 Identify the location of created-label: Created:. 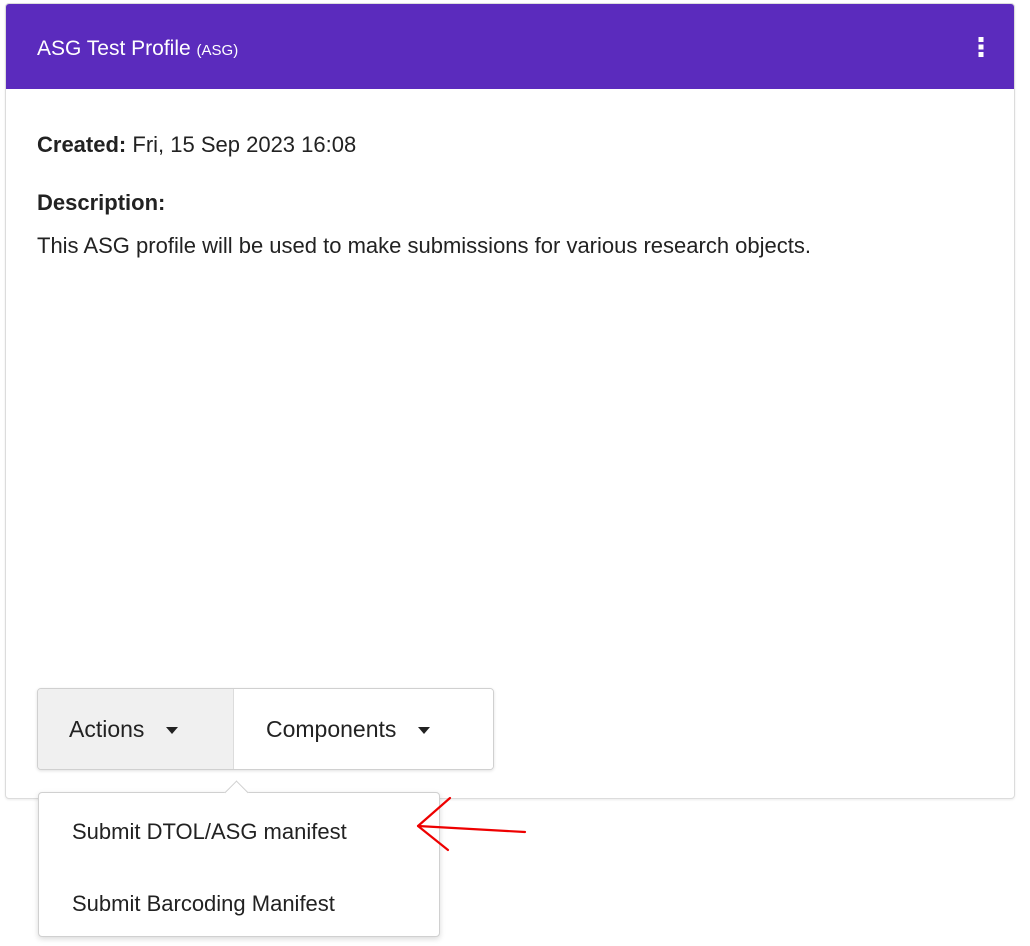
(82, 144).